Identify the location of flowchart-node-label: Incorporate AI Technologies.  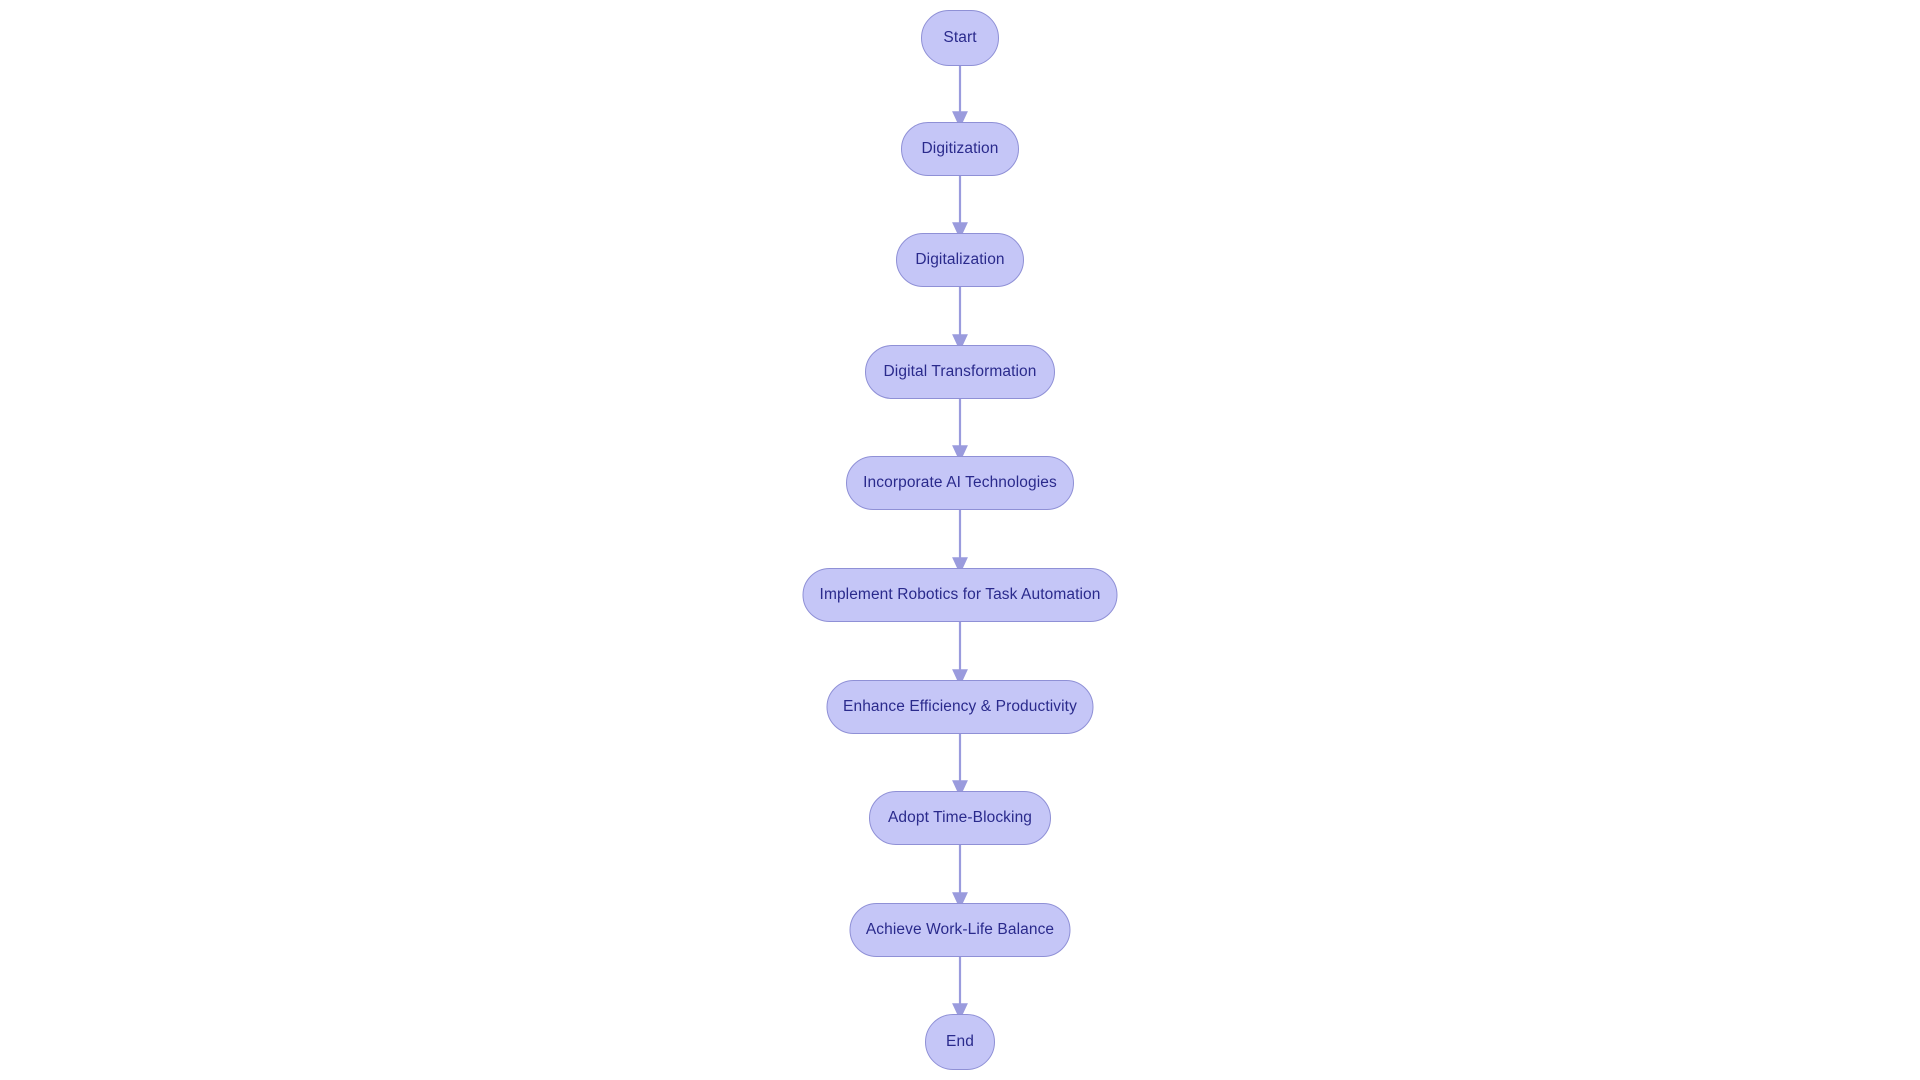
(960, 483).